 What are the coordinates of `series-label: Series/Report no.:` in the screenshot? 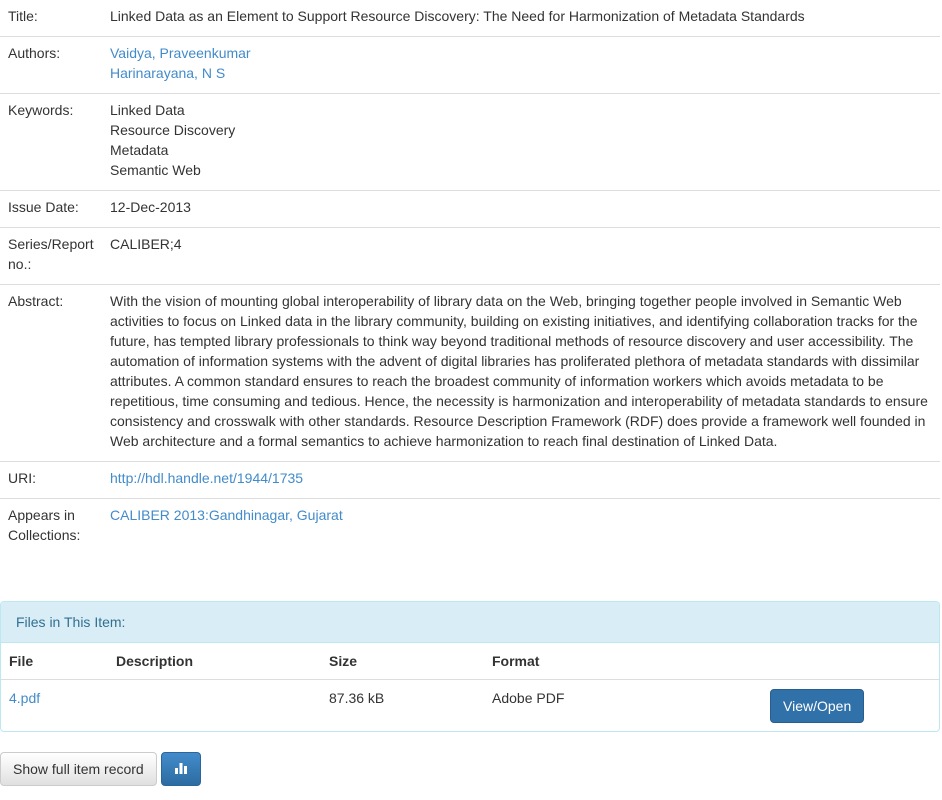 It's located at (51, 256).